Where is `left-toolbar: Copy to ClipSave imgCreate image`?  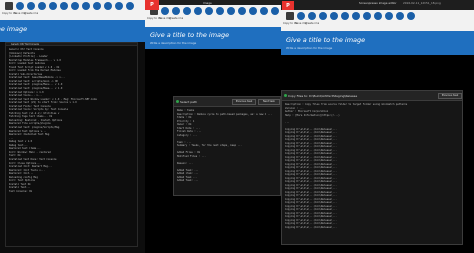 left-toolbar: Copy to ClipSave imgCreate image is located at coordinates (72, 10).